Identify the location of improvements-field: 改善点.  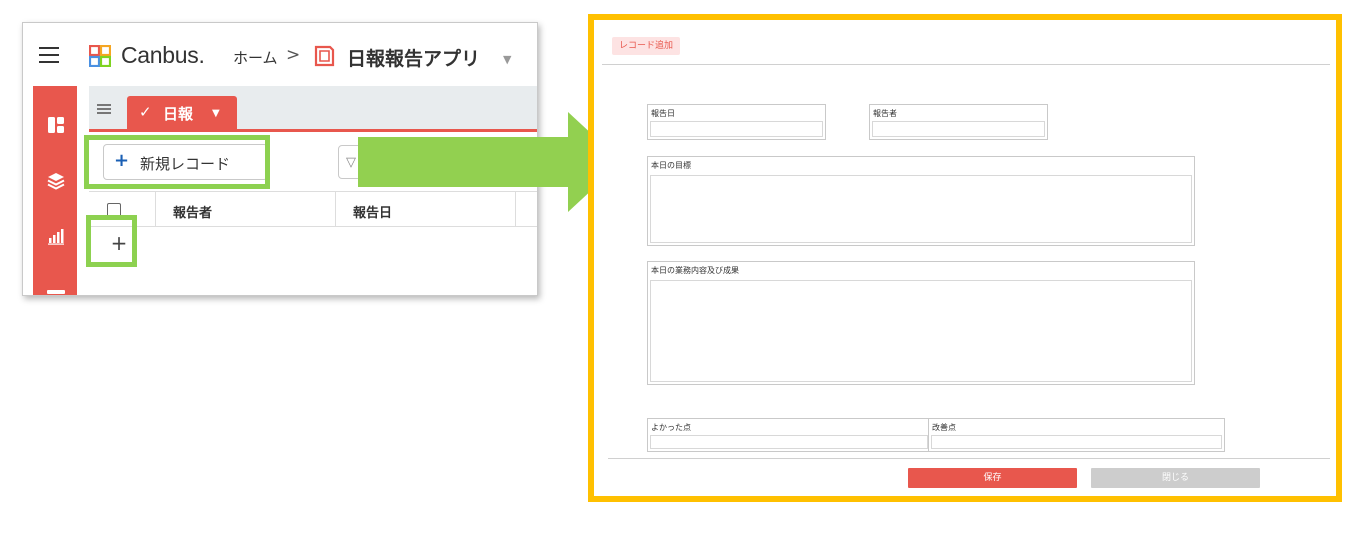
(1076, 435).